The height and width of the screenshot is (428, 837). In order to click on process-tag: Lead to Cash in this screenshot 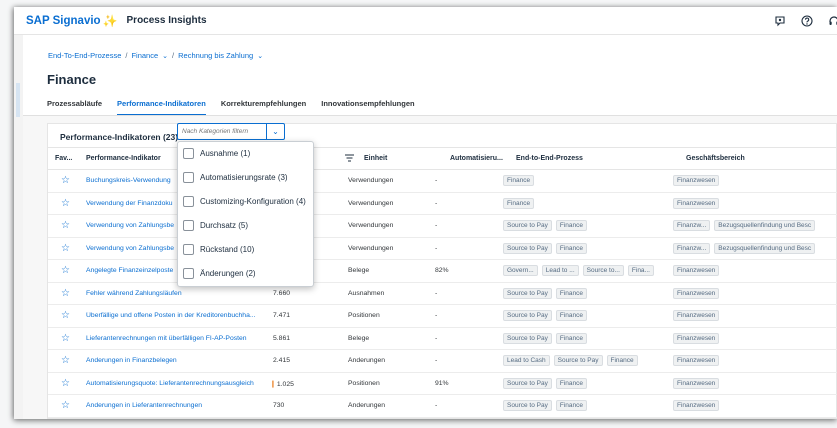, I will do `click(526, 360)`.